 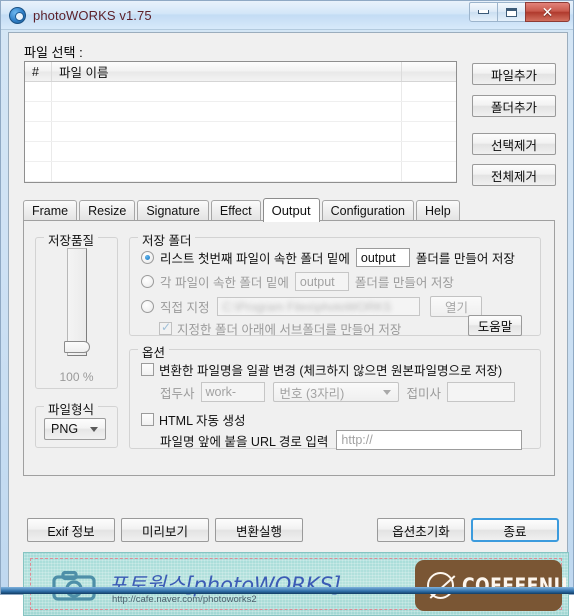 What do you see at coordinates (424, 393) in the screenshot?
I see `suffix-label: 접미사` at bounding box center [424, 393].